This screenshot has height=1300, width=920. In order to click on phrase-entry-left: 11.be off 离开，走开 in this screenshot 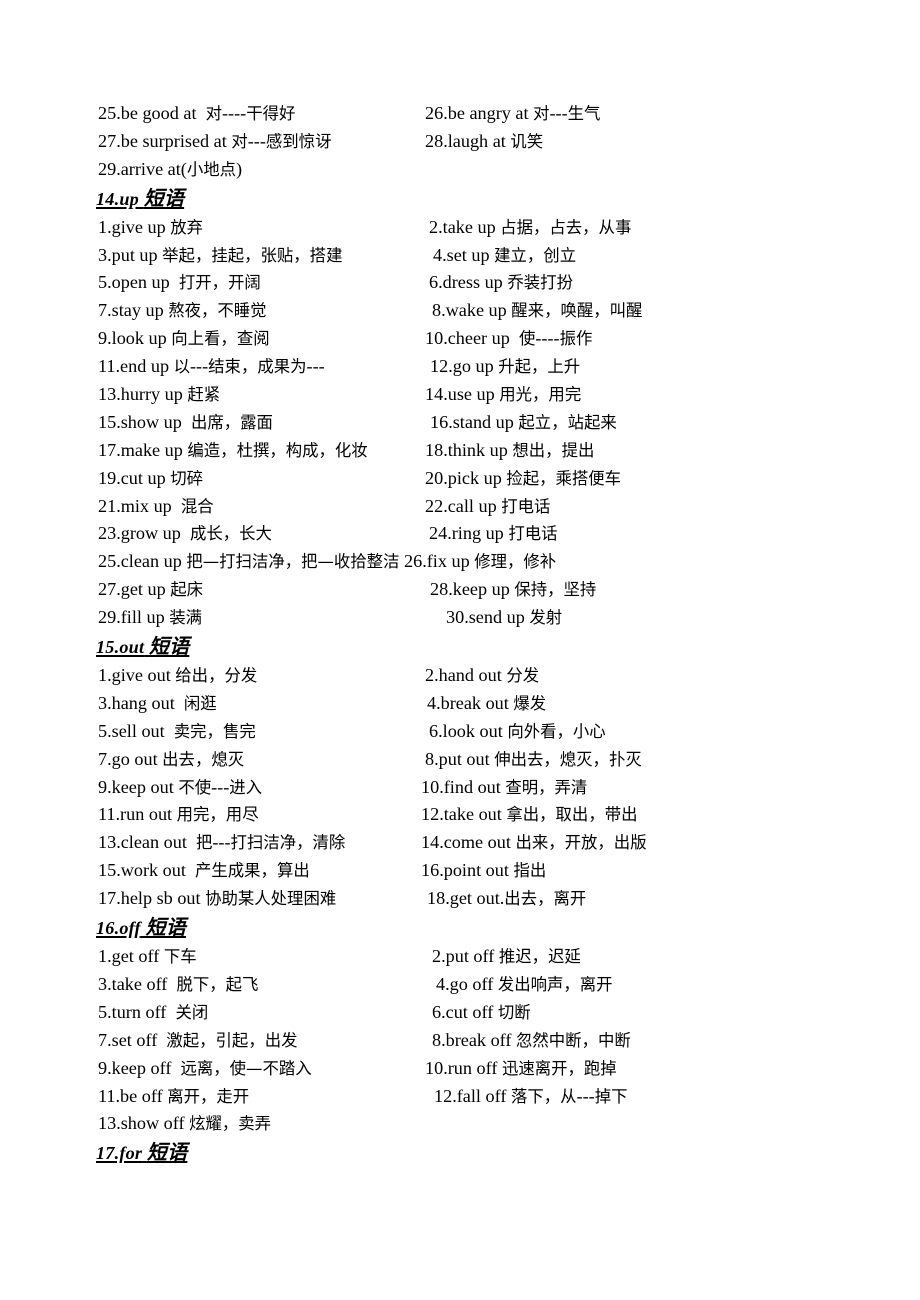, I will do `click(174, 1095)`.